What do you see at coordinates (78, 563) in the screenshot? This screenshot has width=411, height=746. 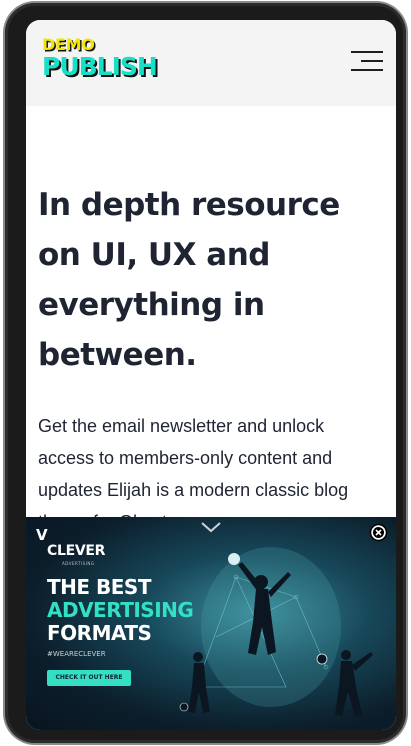 I see `ad-brand-sub: ADVERTISING` at bounding box center [78, 563].